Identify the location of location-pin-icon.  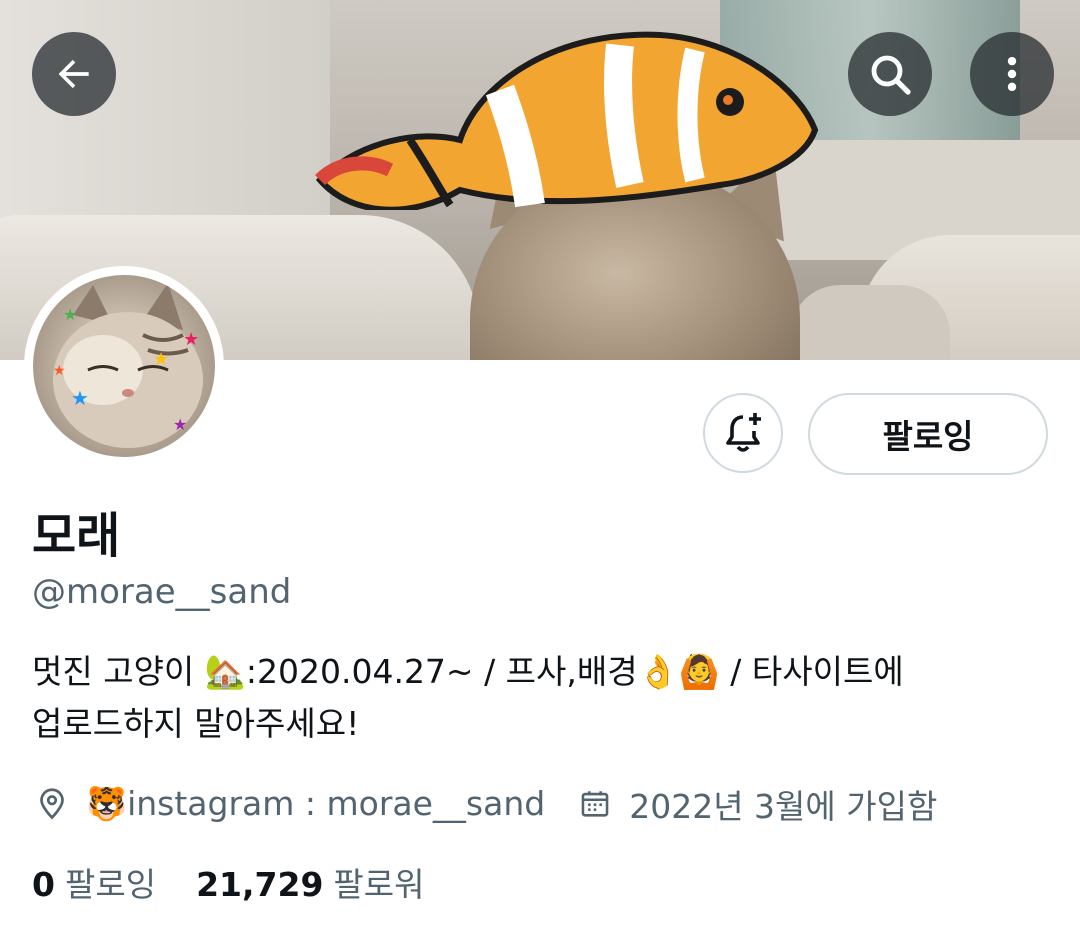
(52, 804).